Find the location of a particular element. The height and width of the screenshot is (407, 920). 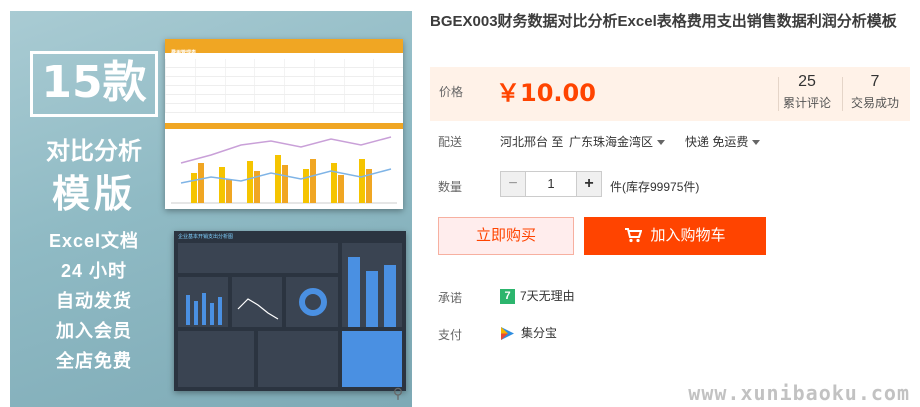

spreadsheet-preview-1: 费用管理表 is located at coordinates (284, 124).